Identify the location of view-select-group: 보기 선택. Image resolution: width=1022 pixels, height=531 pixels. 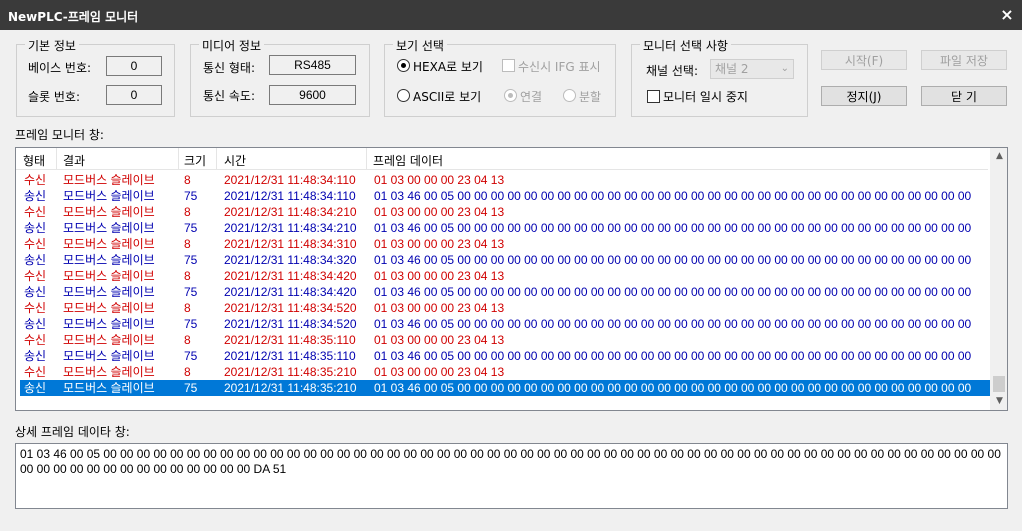
(500, 77).